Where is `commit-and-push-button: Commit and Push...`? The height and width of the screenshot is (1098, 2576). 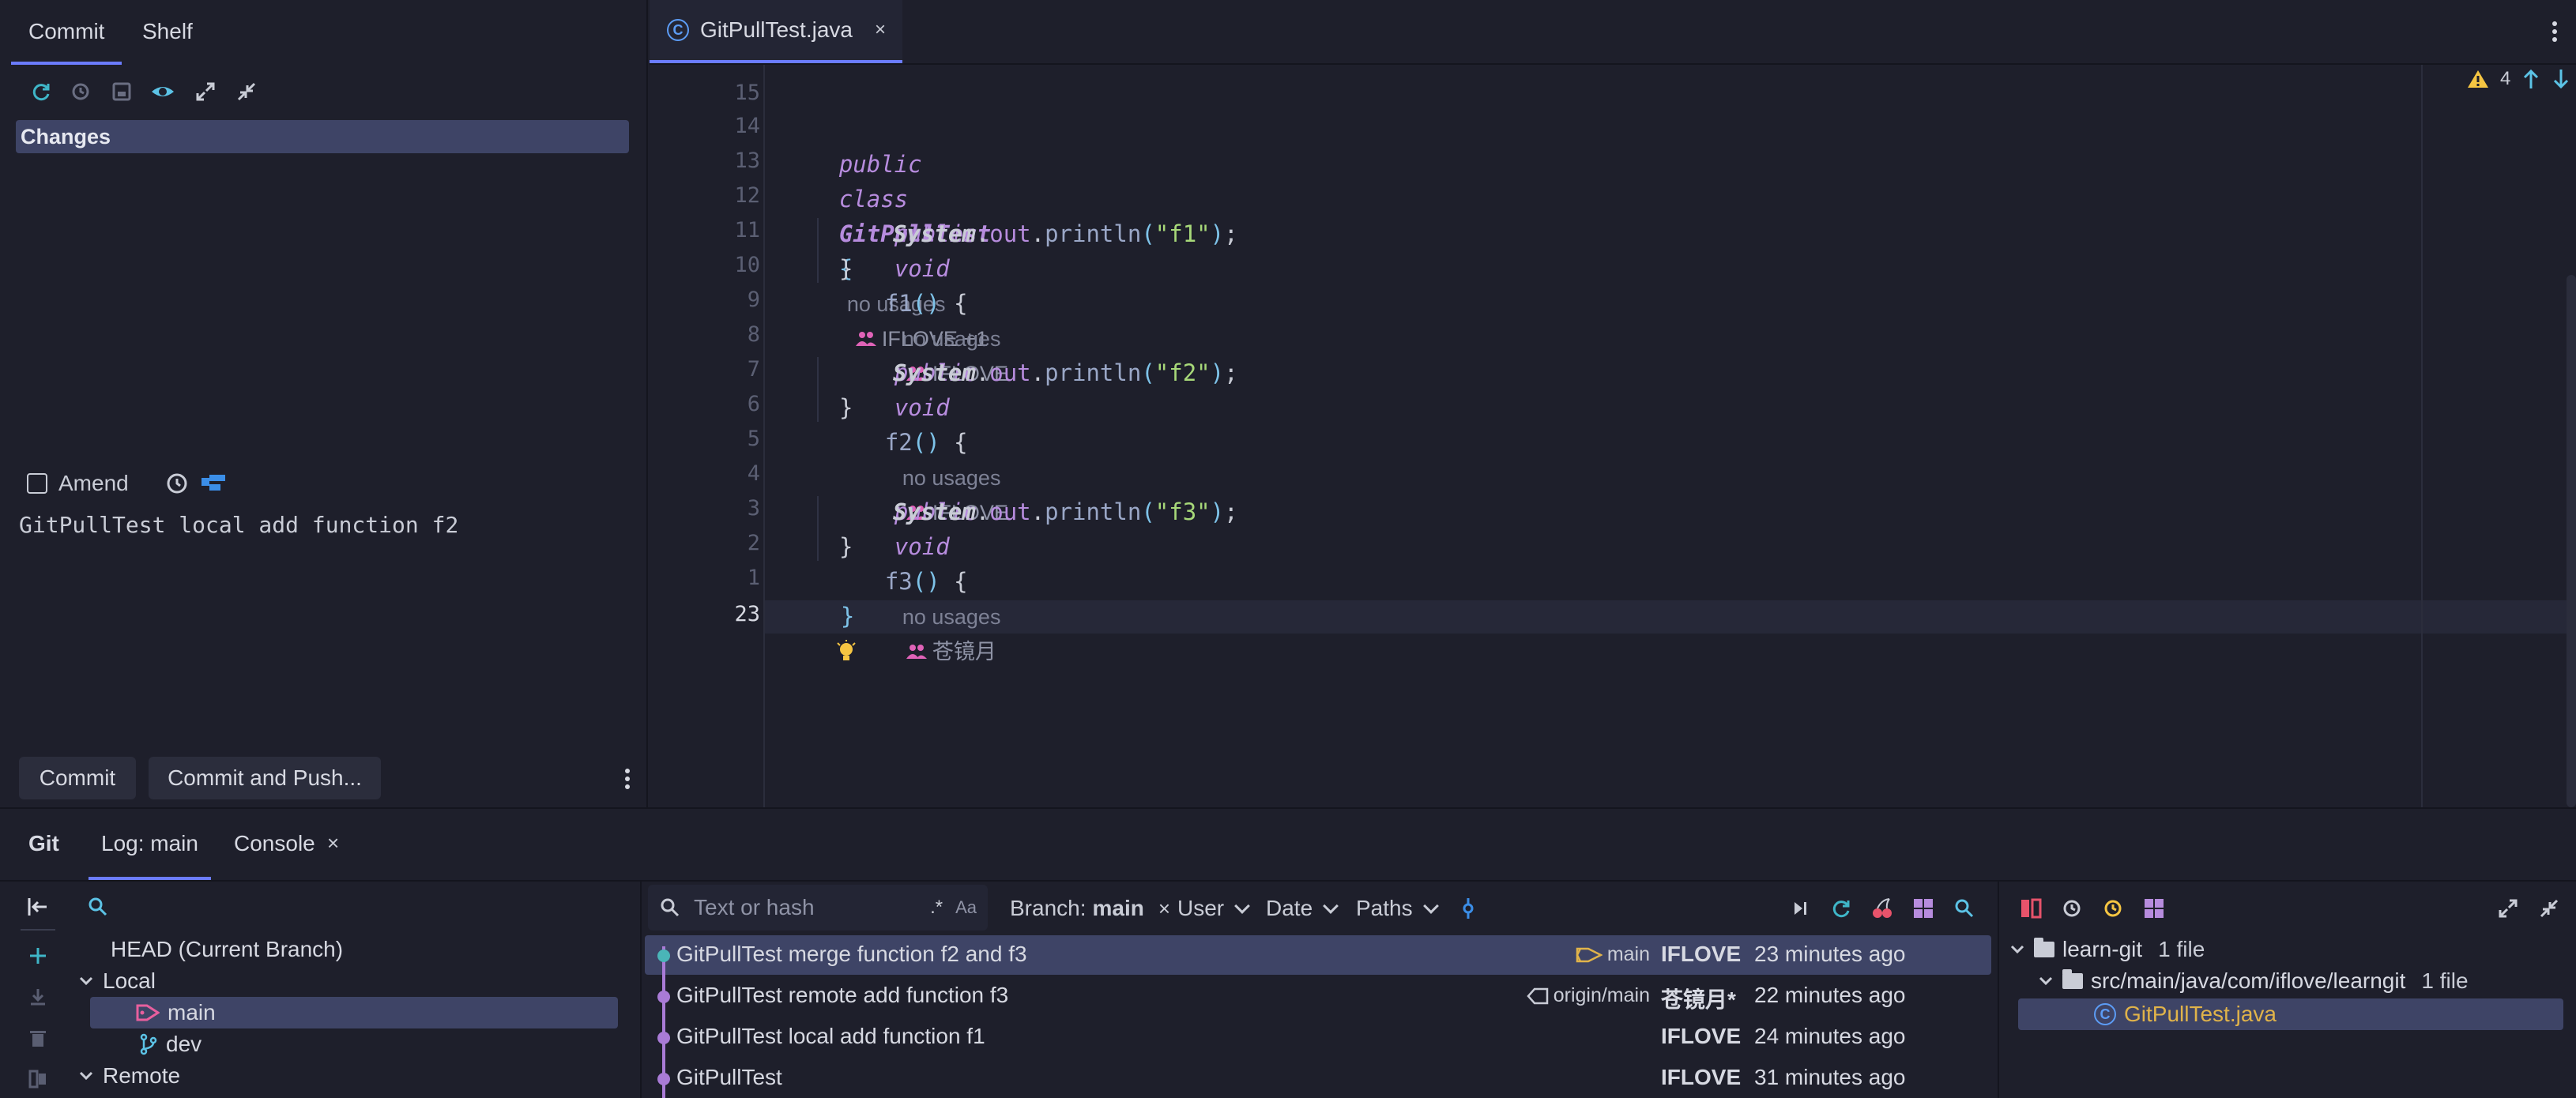 commit-and-push-button: Commit and Push... is located at coordinates (265, 778).